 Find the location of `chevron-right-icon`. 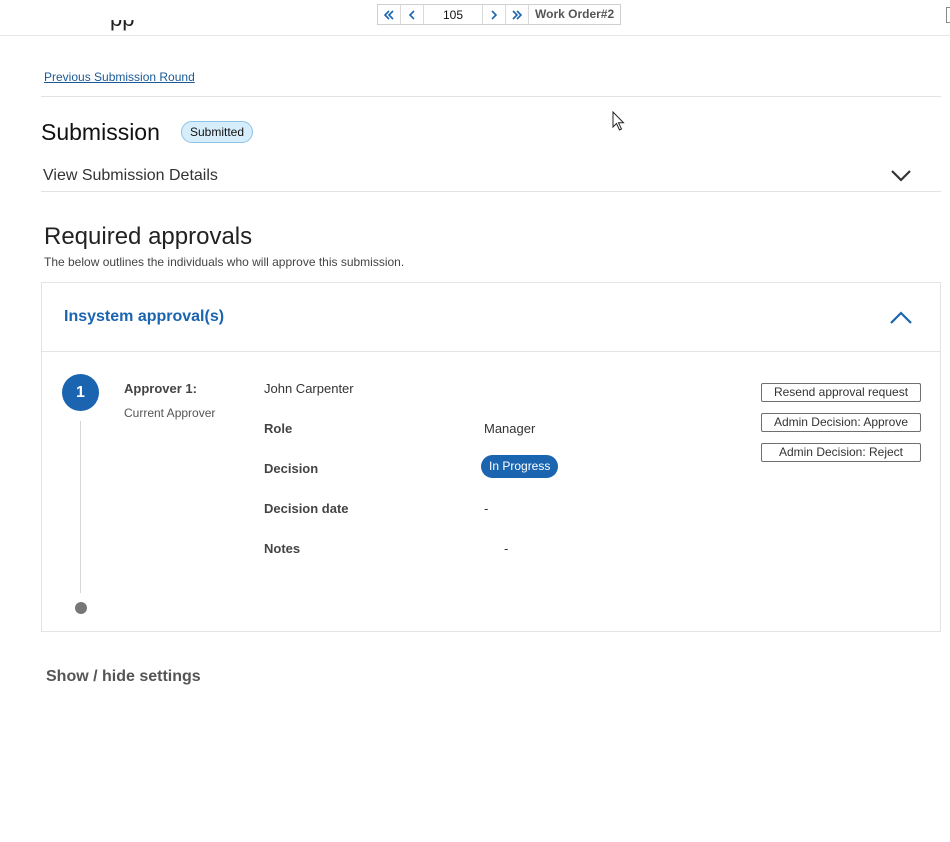

chevron-right-icon is located at coordinates (494, 14).